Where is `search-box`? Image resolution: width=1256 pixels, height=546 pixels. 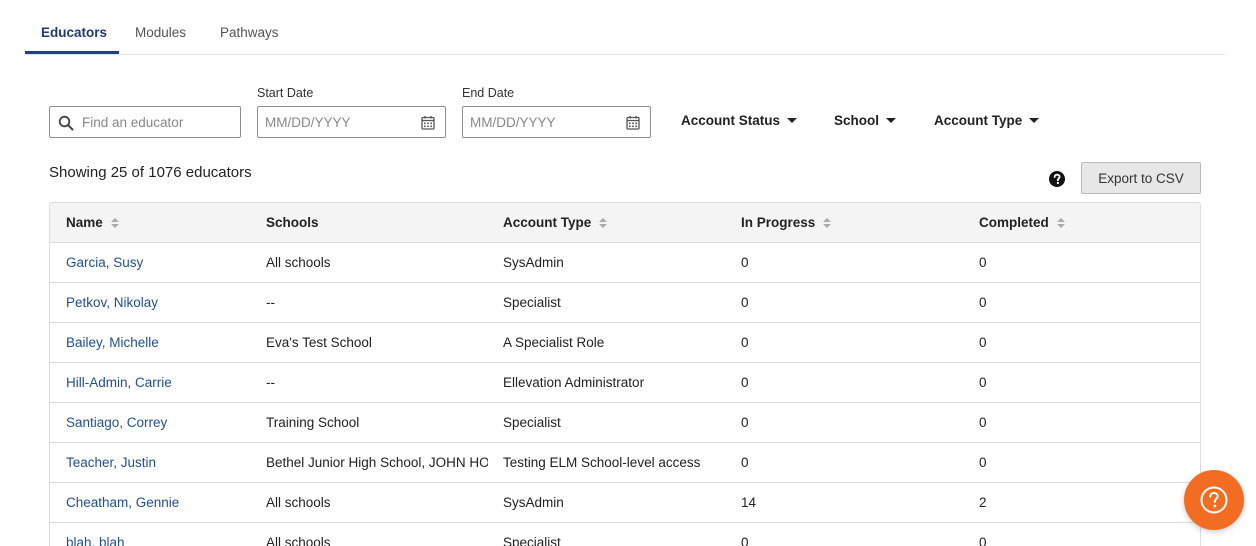
search-box is located at coordinates (145, 122).